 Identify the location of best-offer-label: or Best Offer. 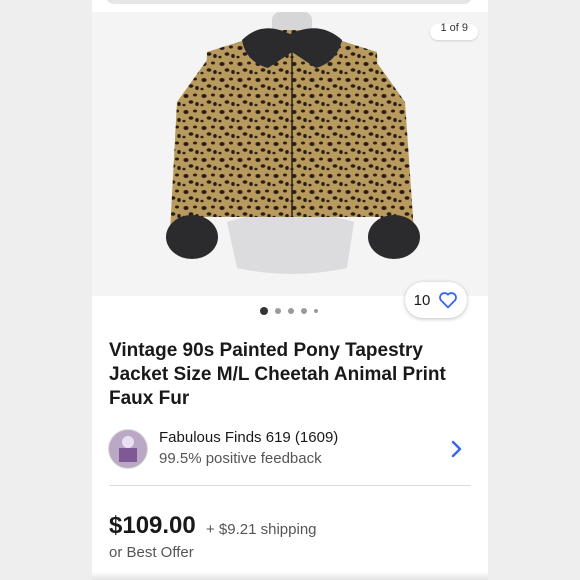
(151, 552).